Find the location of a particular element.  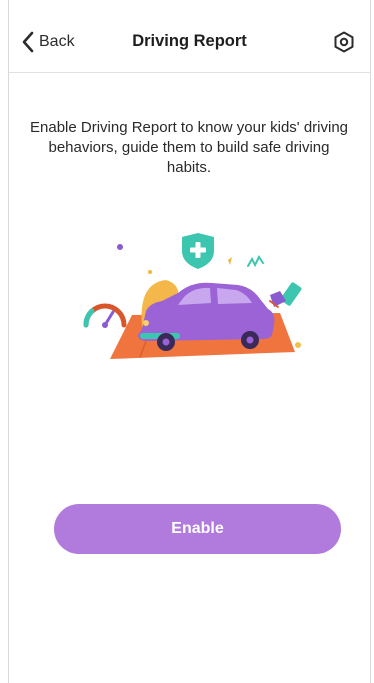

frame-edge-left is located at coordinates (8, 341).